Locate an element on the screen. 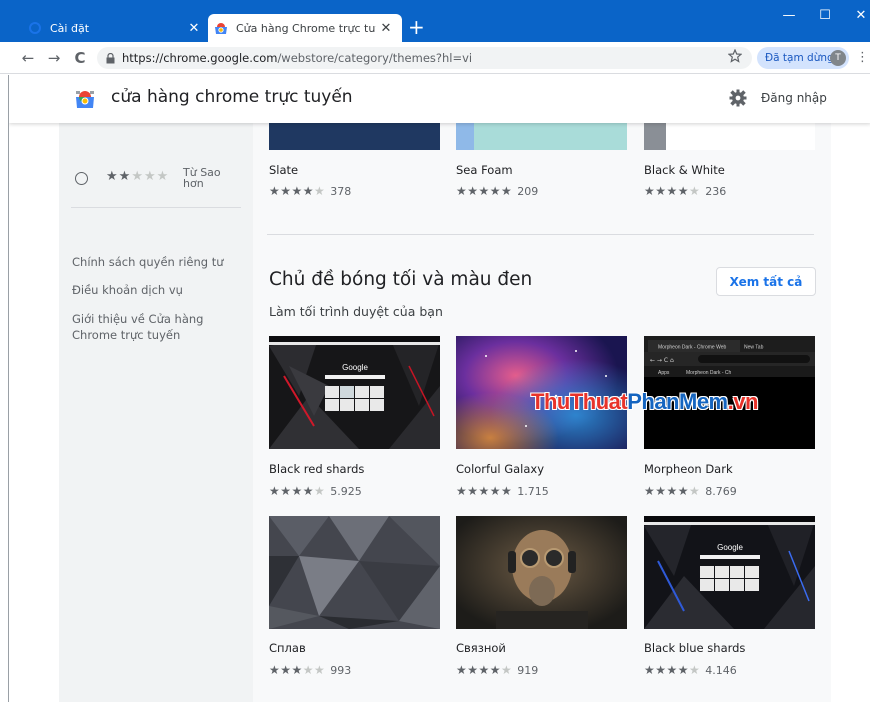 This screenshot has height=702, width=870. section-divider is located at coordinates (540, 234).